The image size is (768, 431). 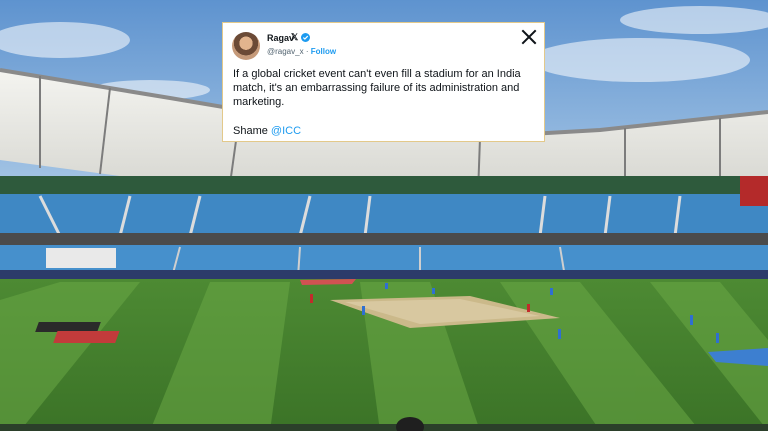 What do you see at coordinates (81, 258) in the screenshot?
I see `lower-stand-white-block` at bounding box center [81, 258].